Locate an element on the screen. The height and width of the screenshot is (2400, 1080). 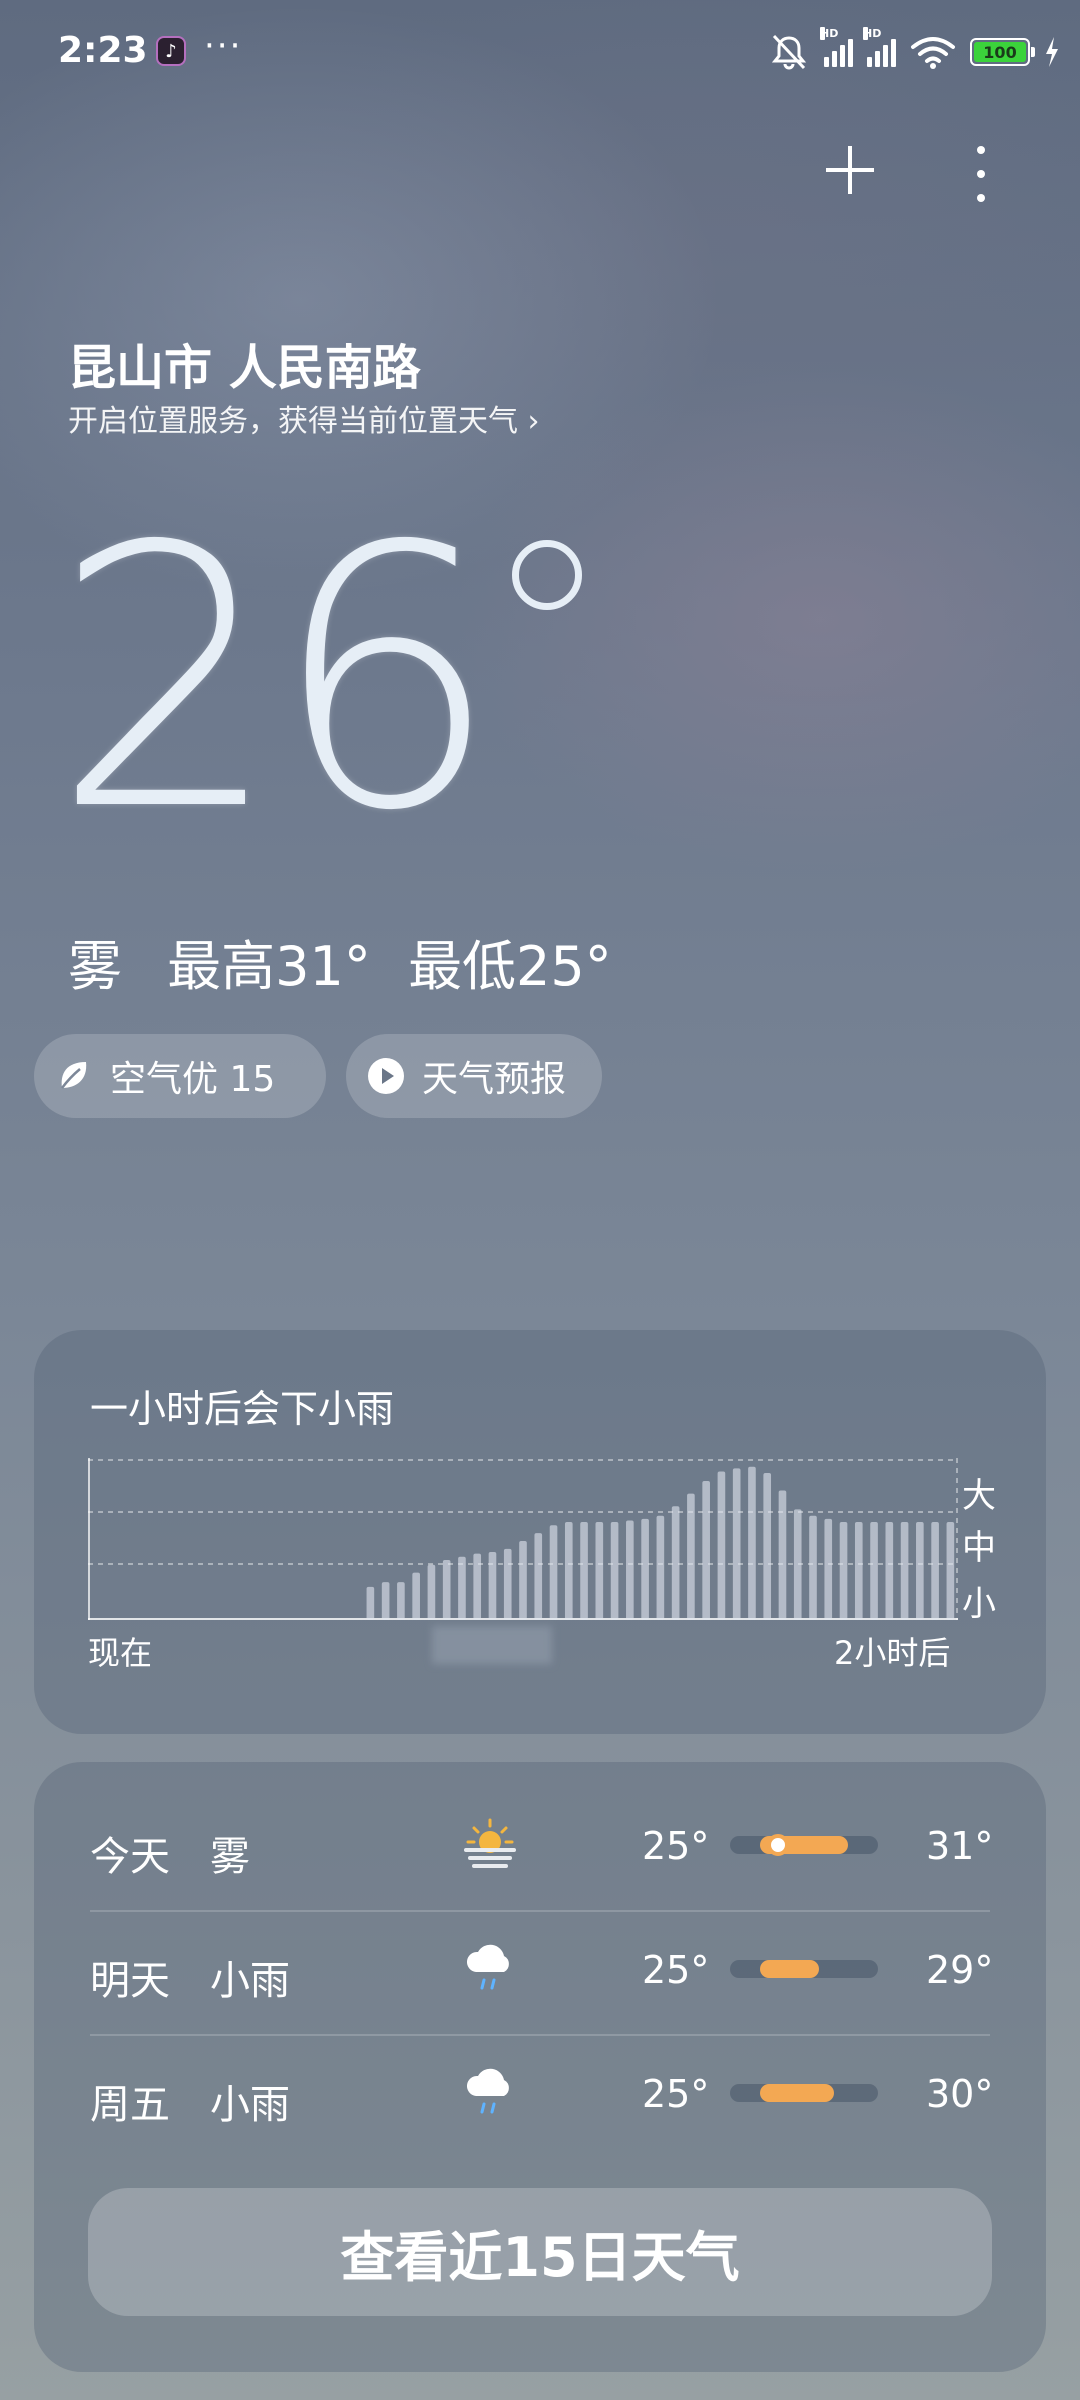
fog-icon is located at coordinates (490, 1844).